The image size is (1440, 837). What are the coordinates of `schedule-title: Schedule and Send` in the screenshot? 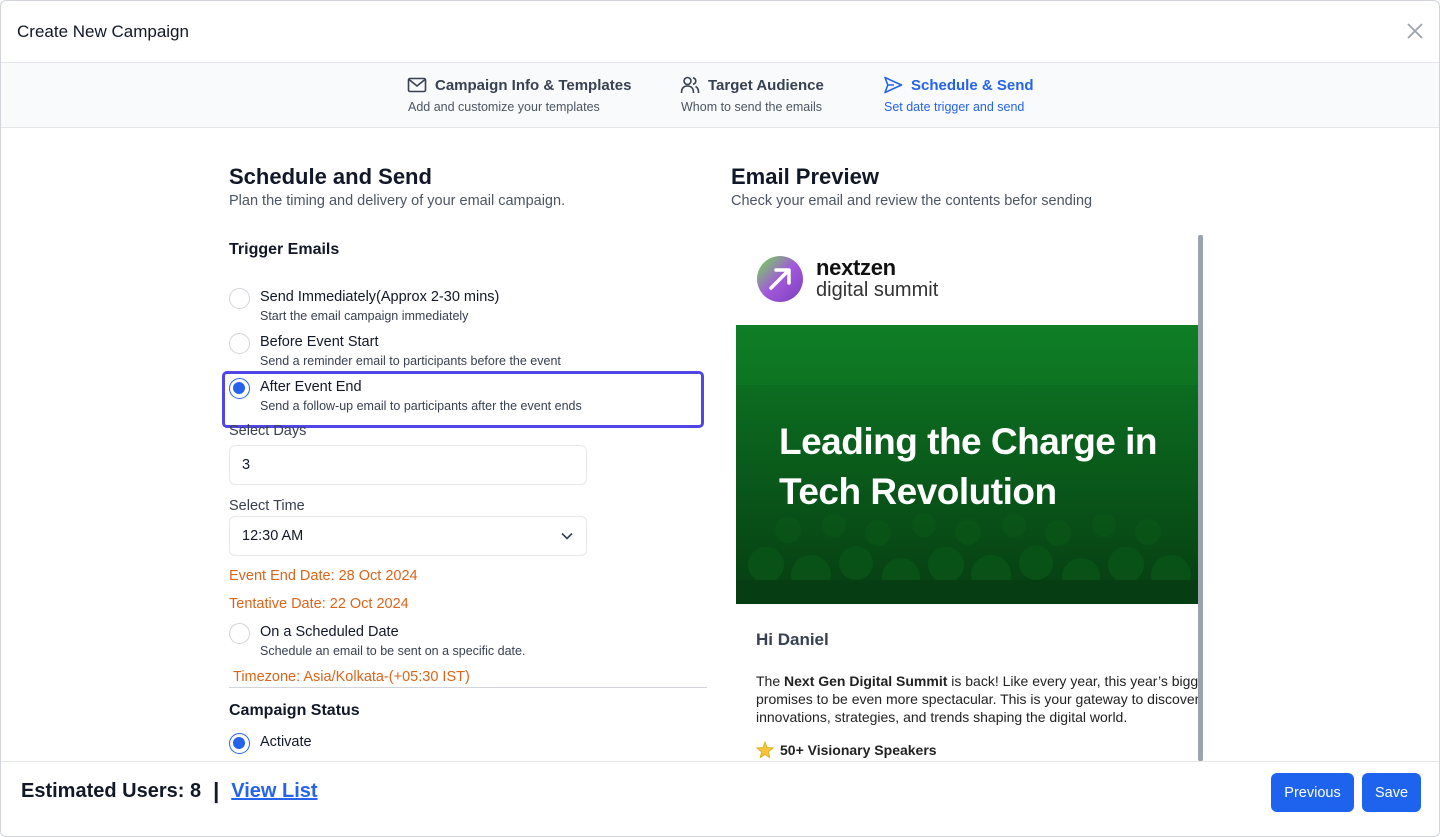 It's located at (330, 176).